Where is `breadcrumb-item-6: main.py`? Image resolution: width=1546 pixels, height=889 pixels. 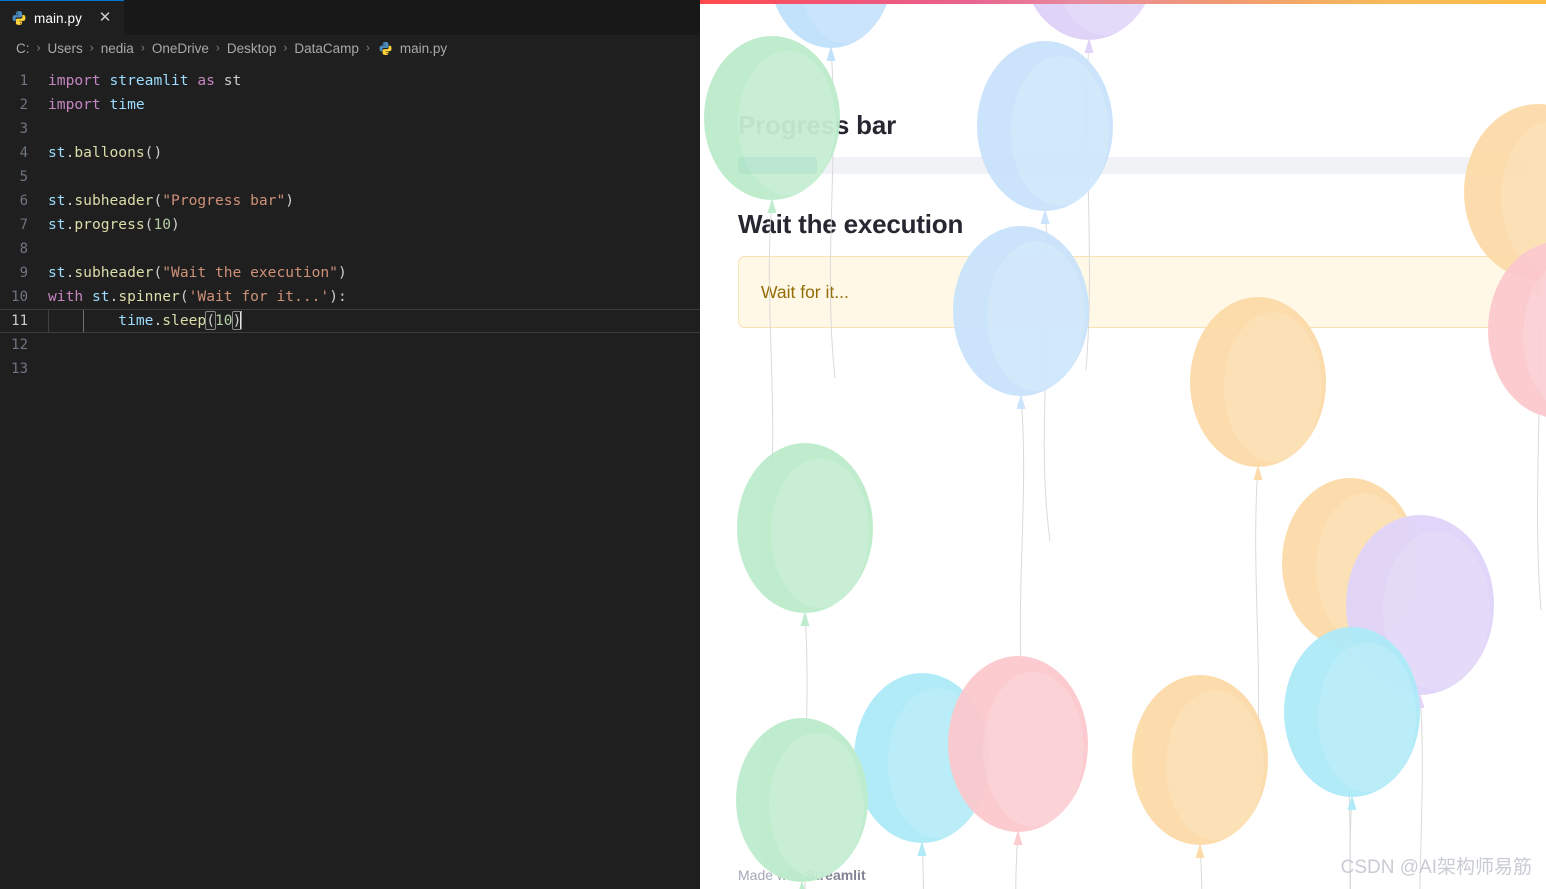 breadcrumb-item-6: main.py is located at coordinates (423, 48).